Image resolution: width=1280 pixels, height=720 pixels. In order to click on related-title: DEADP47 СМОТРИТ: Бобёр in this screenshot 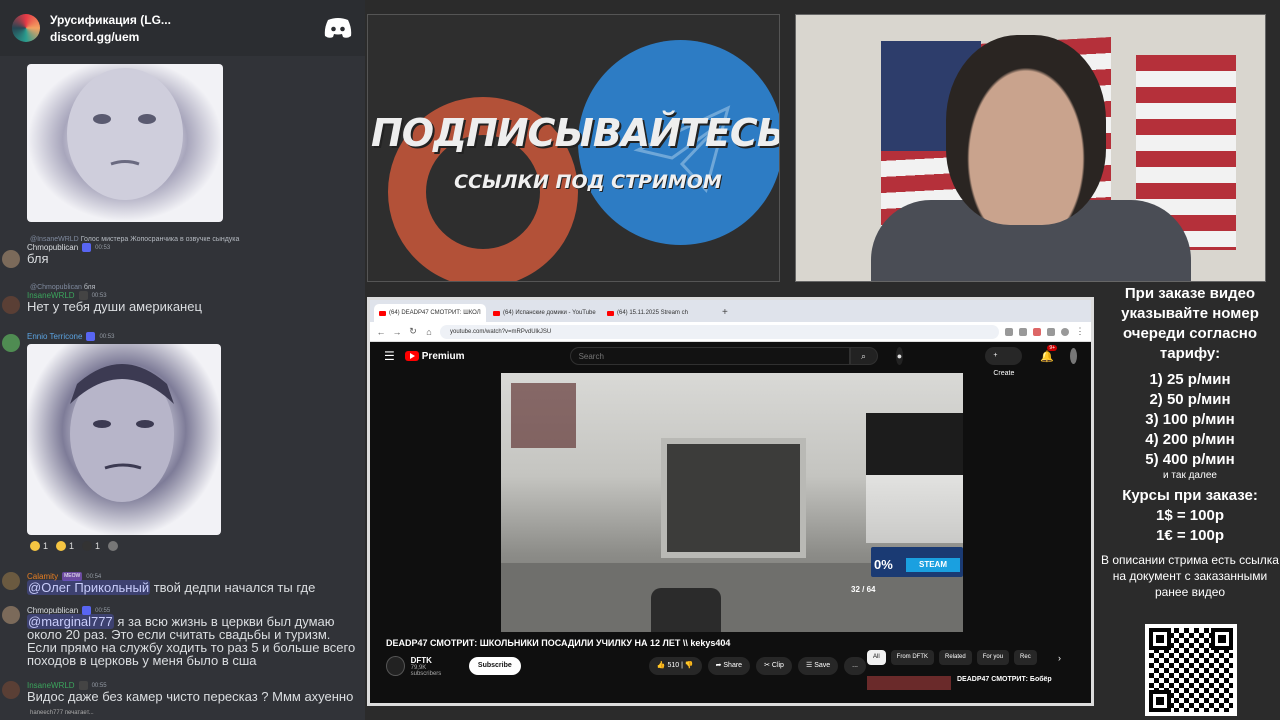, I will do `click(1004, 683)`.